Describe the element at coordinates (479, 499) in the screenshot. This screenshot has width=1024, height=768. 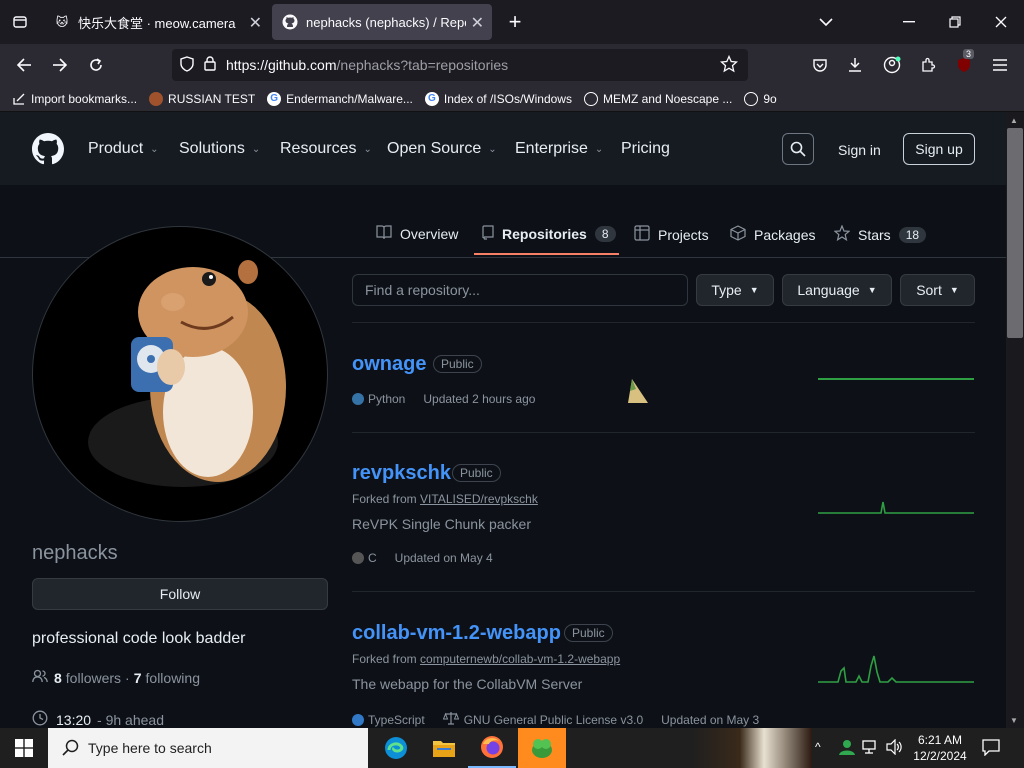
I see `forked-from-link: VITALISED/revpkschk` at that location.